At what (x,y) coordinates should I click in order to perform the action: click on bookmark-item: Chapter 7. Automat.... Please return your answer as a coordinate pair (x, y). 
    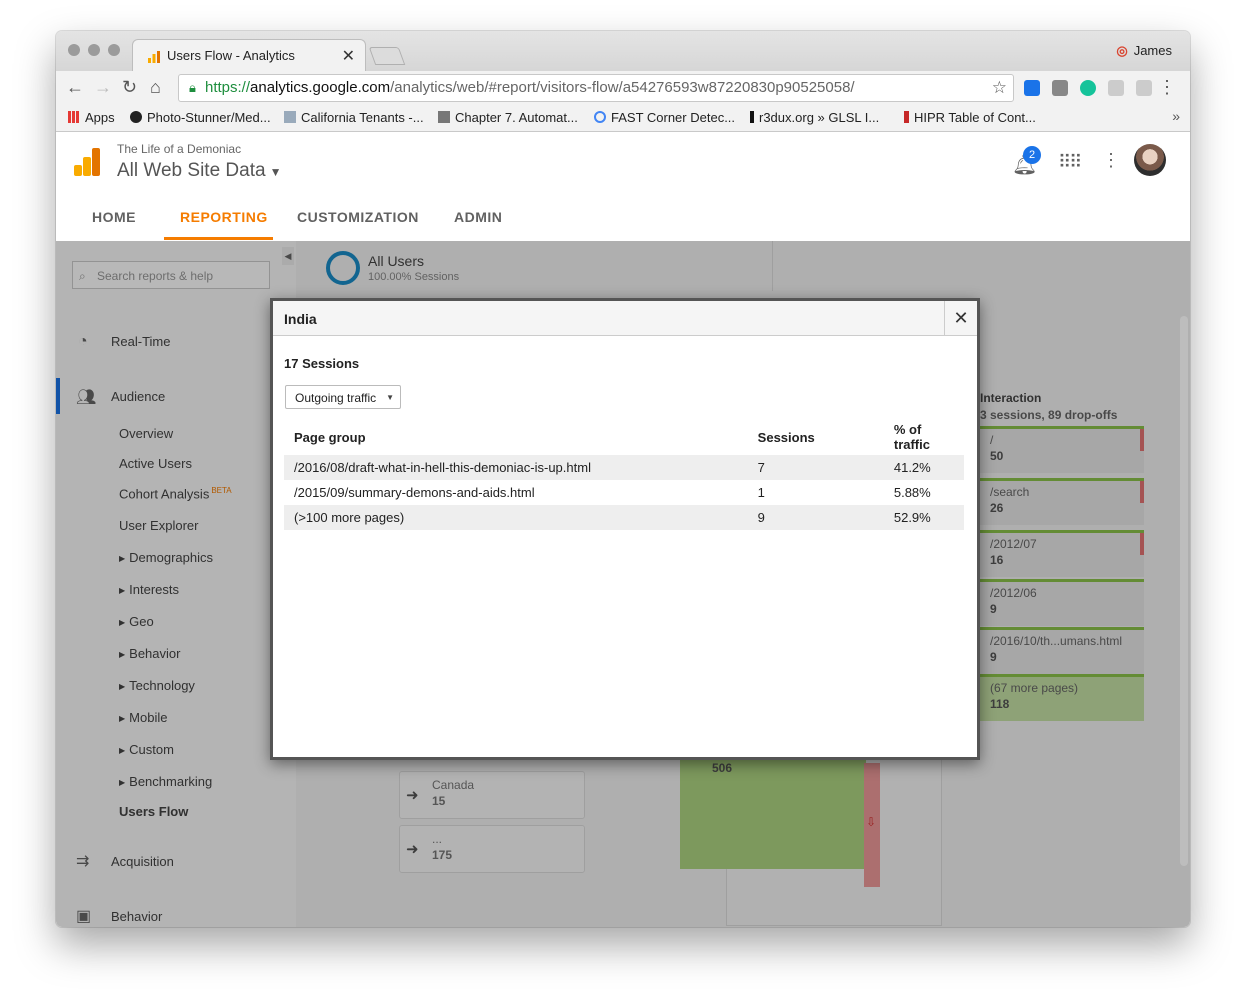
    Looking at the image, I should click on (508, 117).